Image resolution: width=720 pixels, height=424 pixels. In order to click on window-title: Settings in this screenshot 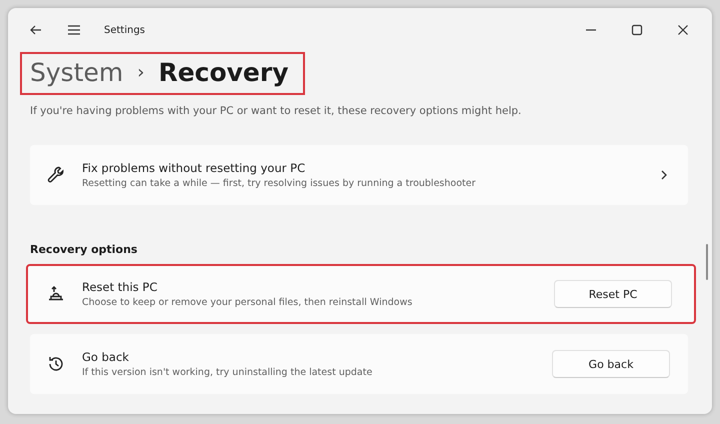, I will do `click(125, 30)`.